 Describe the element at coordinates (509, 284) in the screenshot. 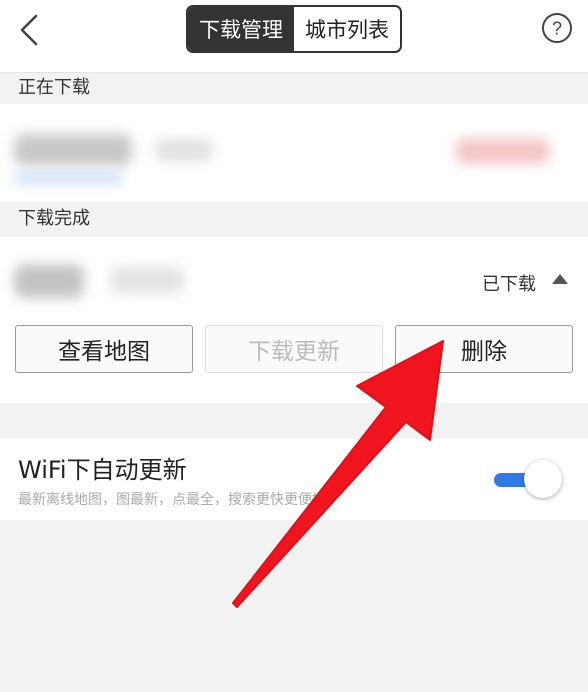

I see `download-status: 已下载` at that location.